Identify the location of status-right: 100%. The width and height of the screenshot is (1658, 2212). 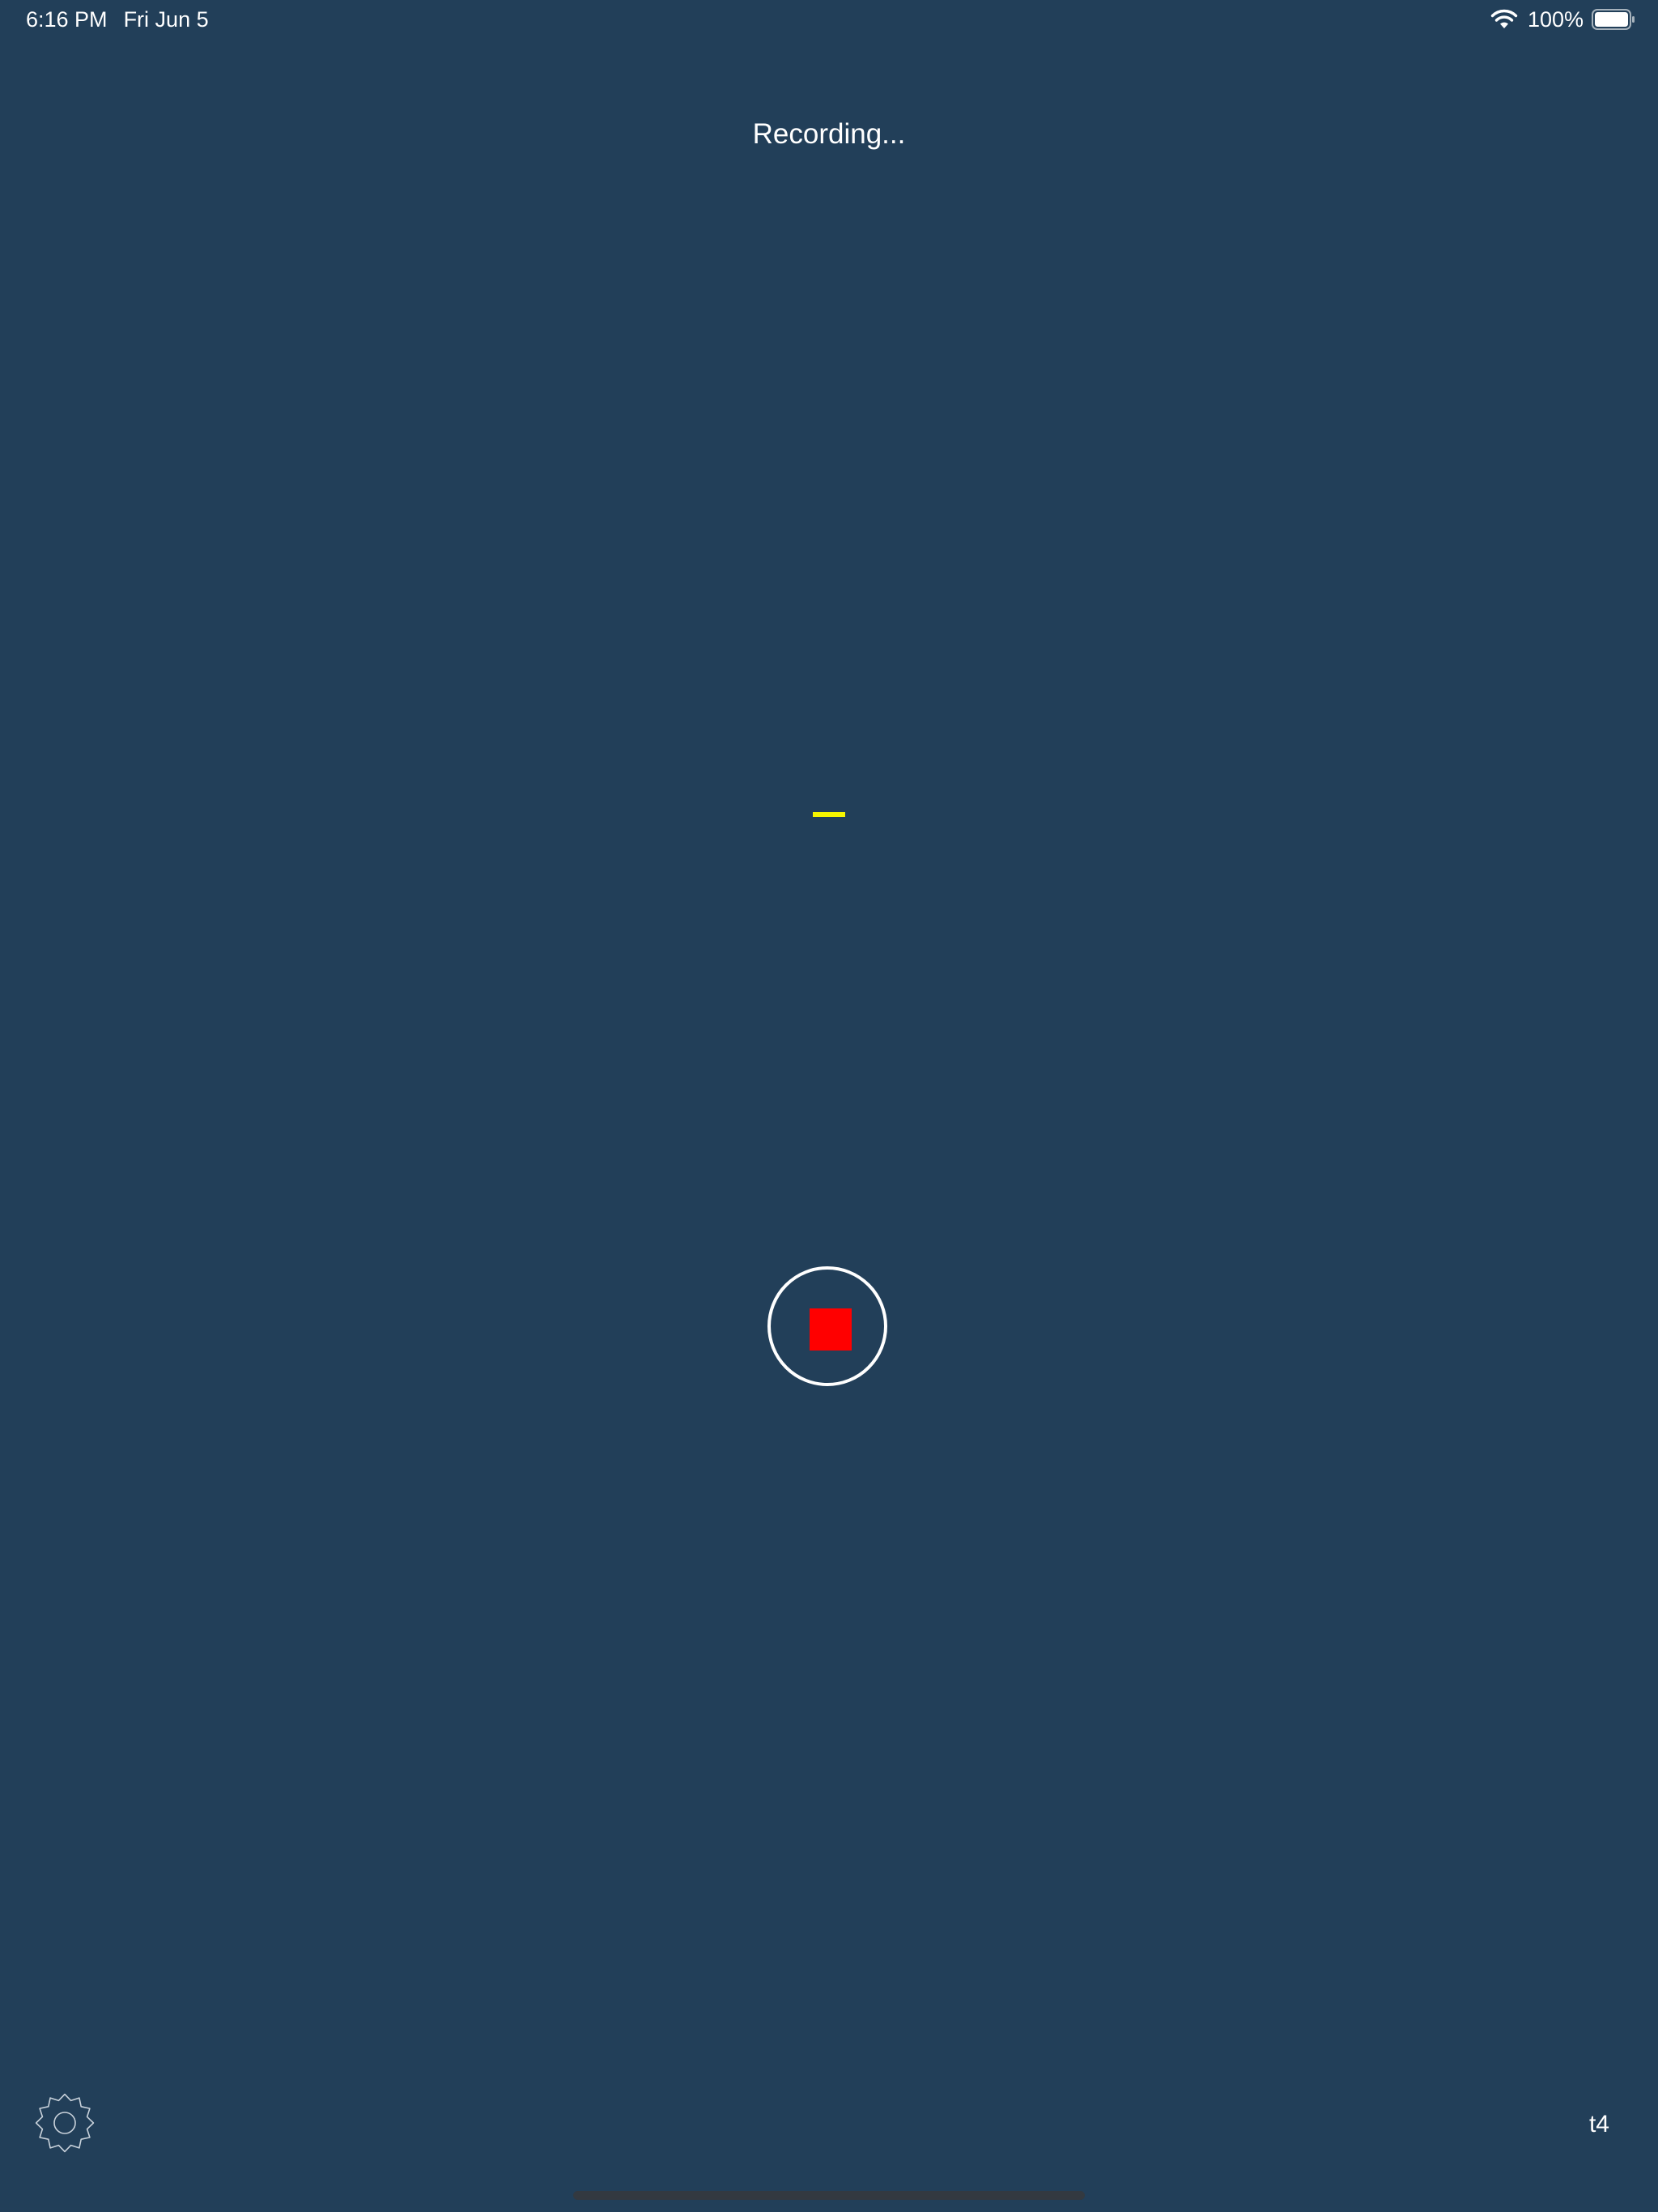
(1562, 19).